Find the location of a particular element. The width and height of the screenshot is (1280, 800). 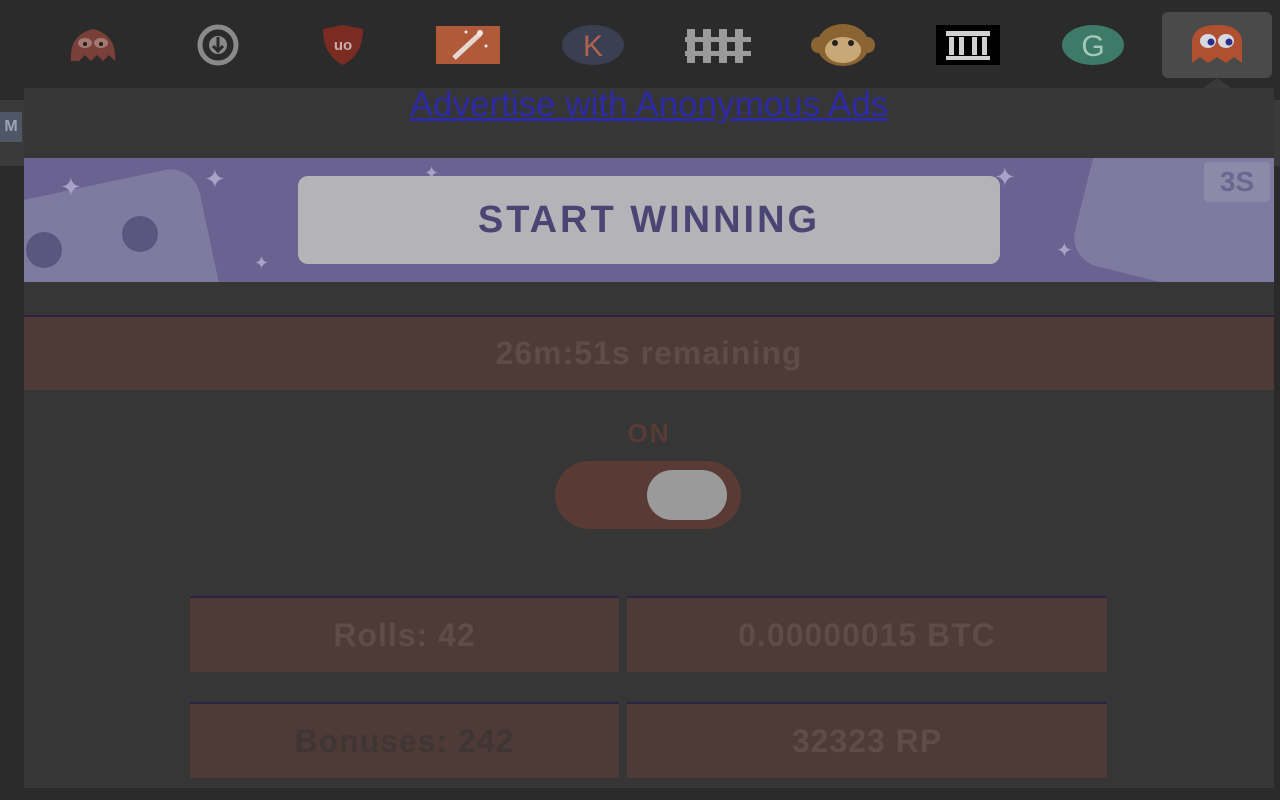

rolls-stat: Rolls: 42 is located at coordinates (404, 634).